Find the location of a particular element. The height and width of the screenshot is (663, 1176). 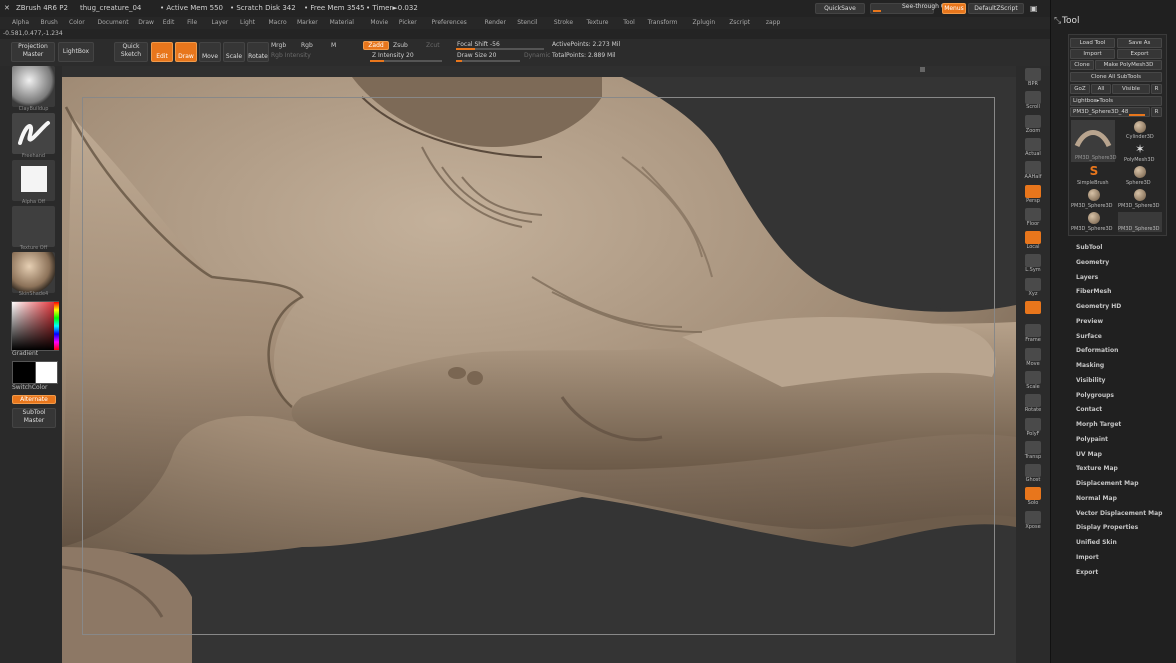

shelf-rotate-button: Rotate is located at coordinates (1033, 405).